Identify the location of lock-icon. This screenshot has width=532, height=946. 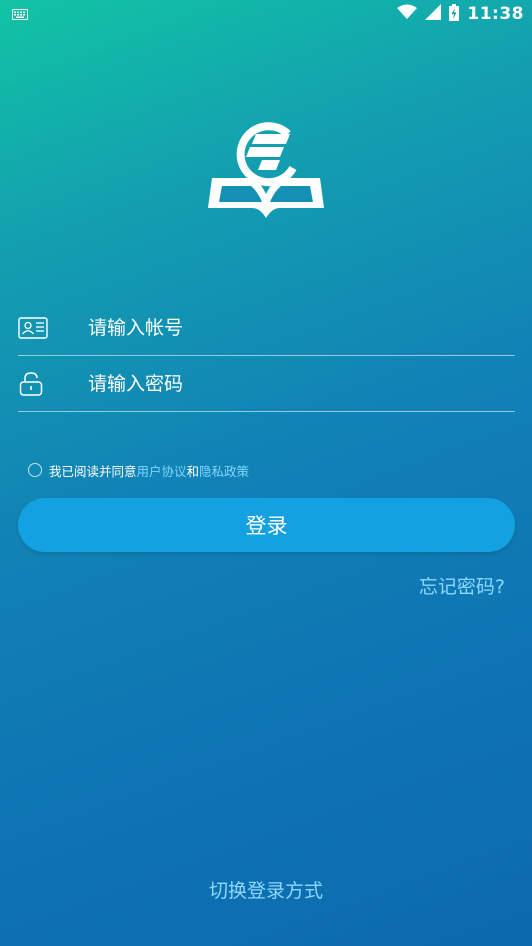
(38, 384).